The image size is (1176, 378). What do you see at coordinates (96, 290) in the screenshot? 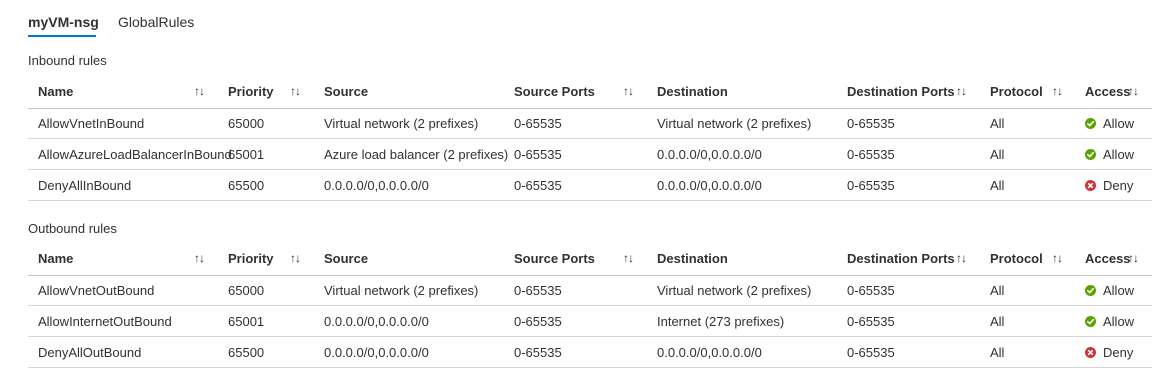
I see `cell-name: AllowVnetOutBound` at bounding box center [96, 290].